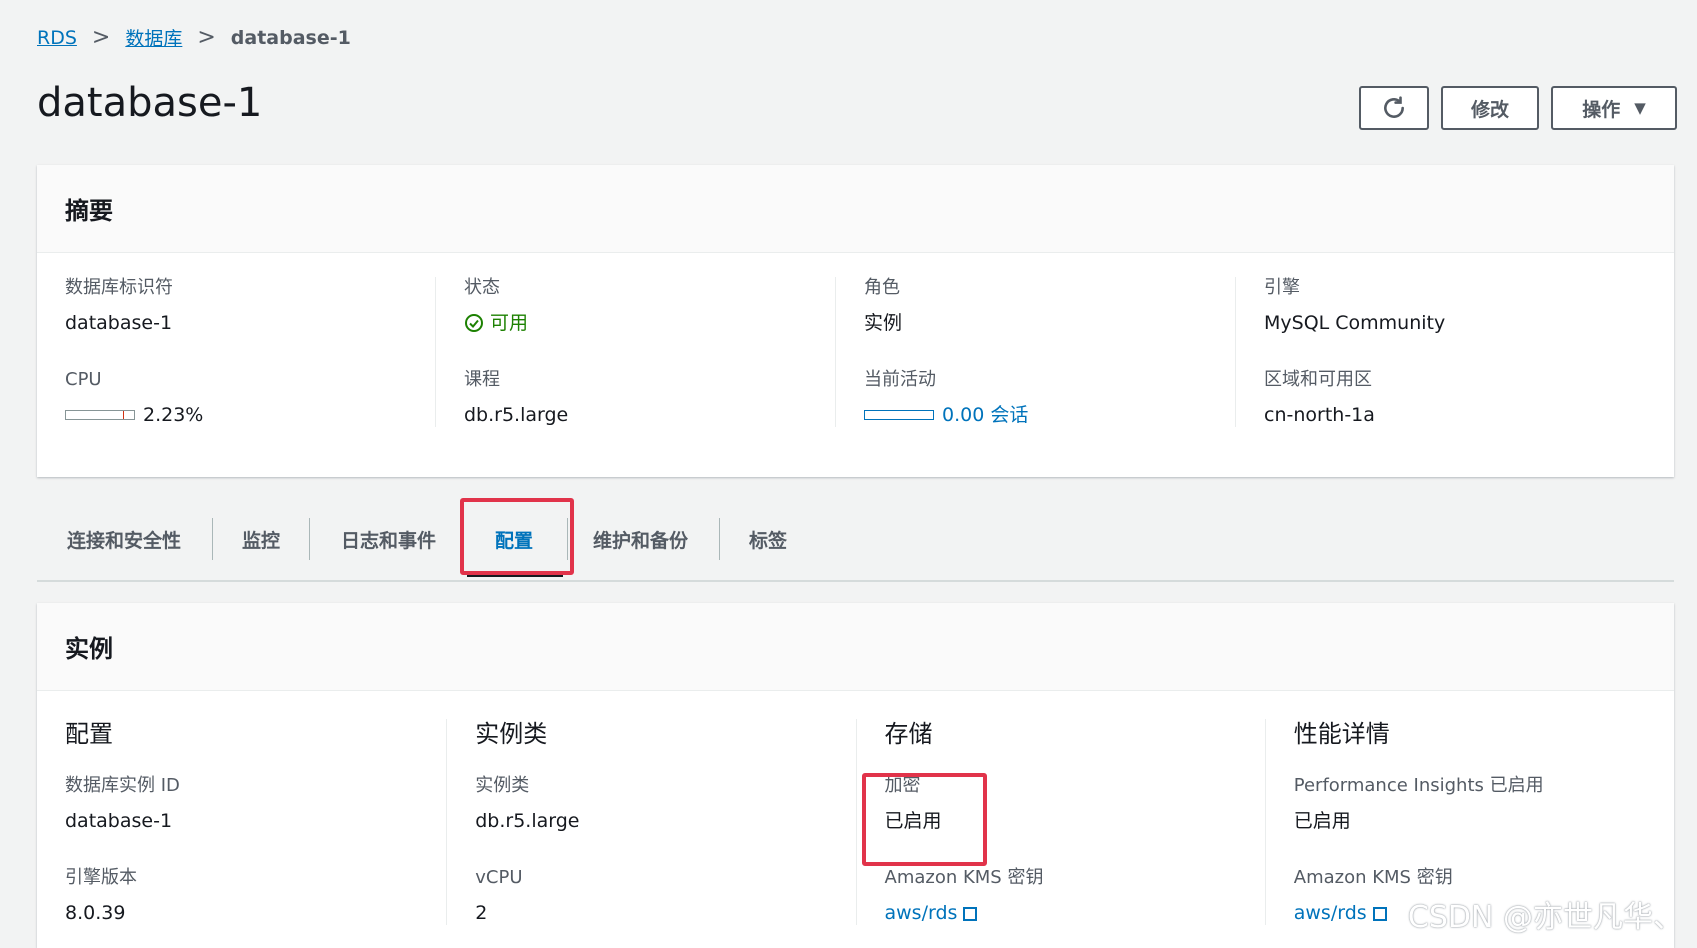 The height and width of the screenshot is (948, 1697). What do you see at coordinates (635, 352) in the screenshot?
I see `summary-col-2: 状态 可用 课程 db.r5.large` at bounding box center [635, 352].